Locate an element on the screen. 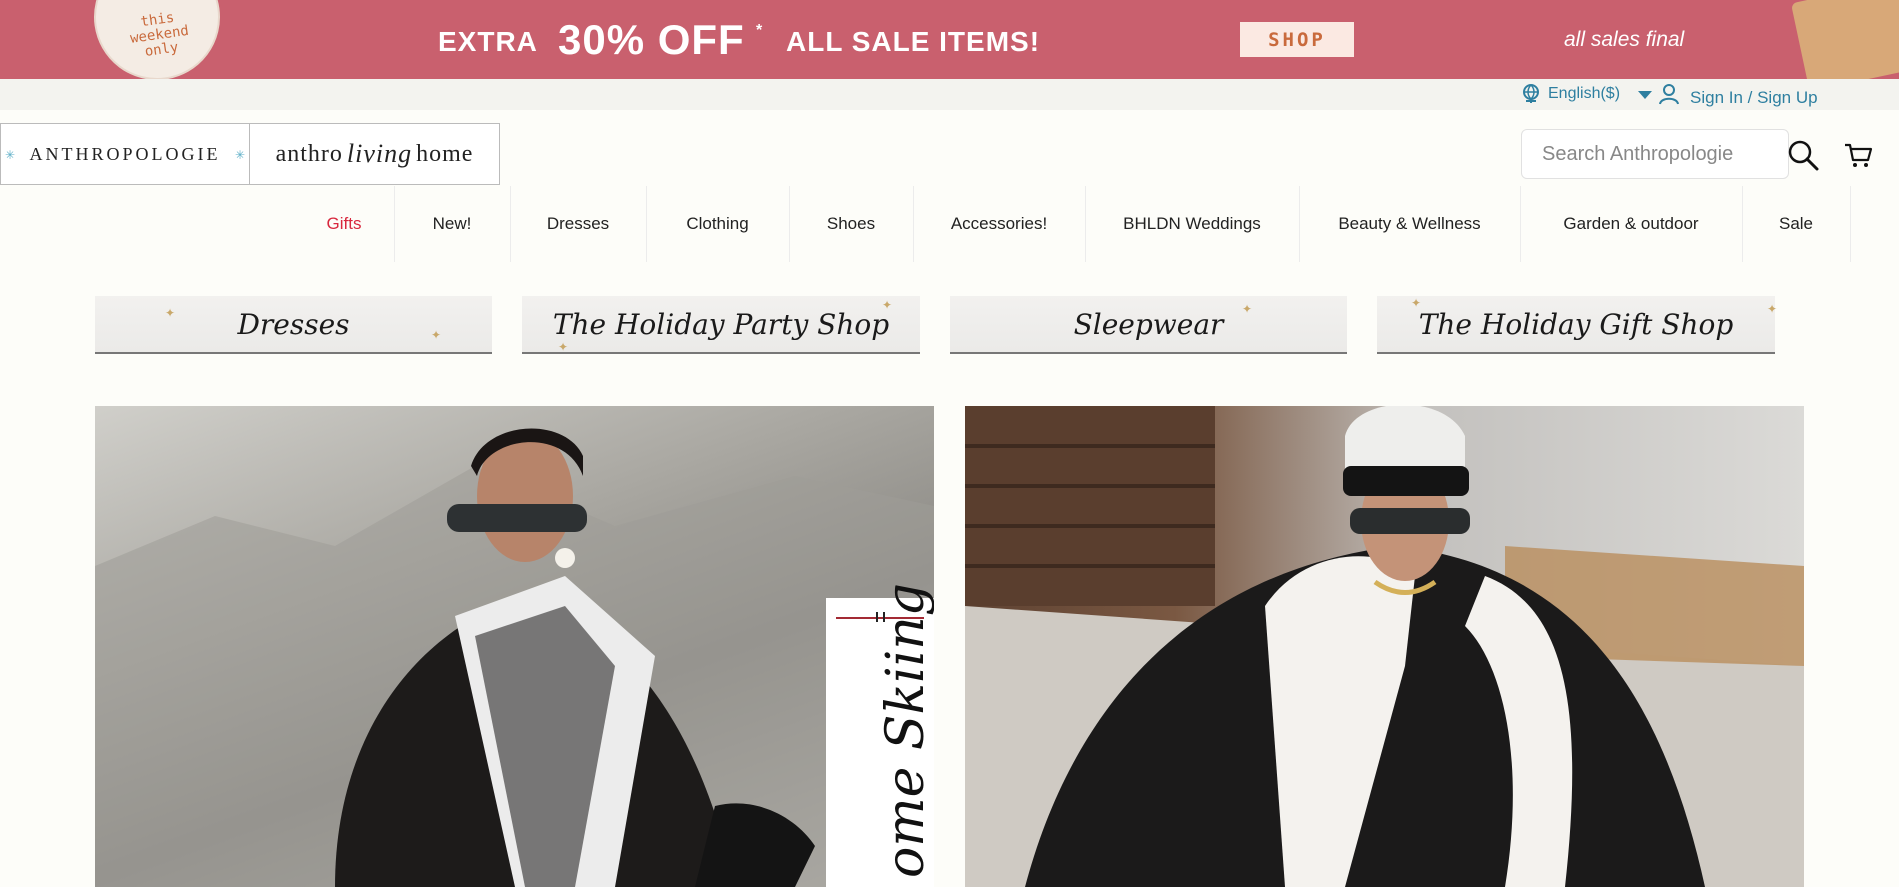 This screenshot has width=1899, height=887. promo-percent: 30% OFF is located at coordinates (651, 39).